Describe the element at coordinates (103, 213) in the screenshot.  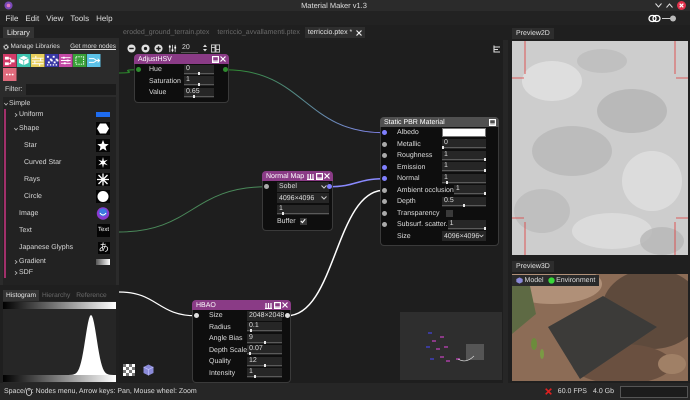
I see `orb-icon` at that location.